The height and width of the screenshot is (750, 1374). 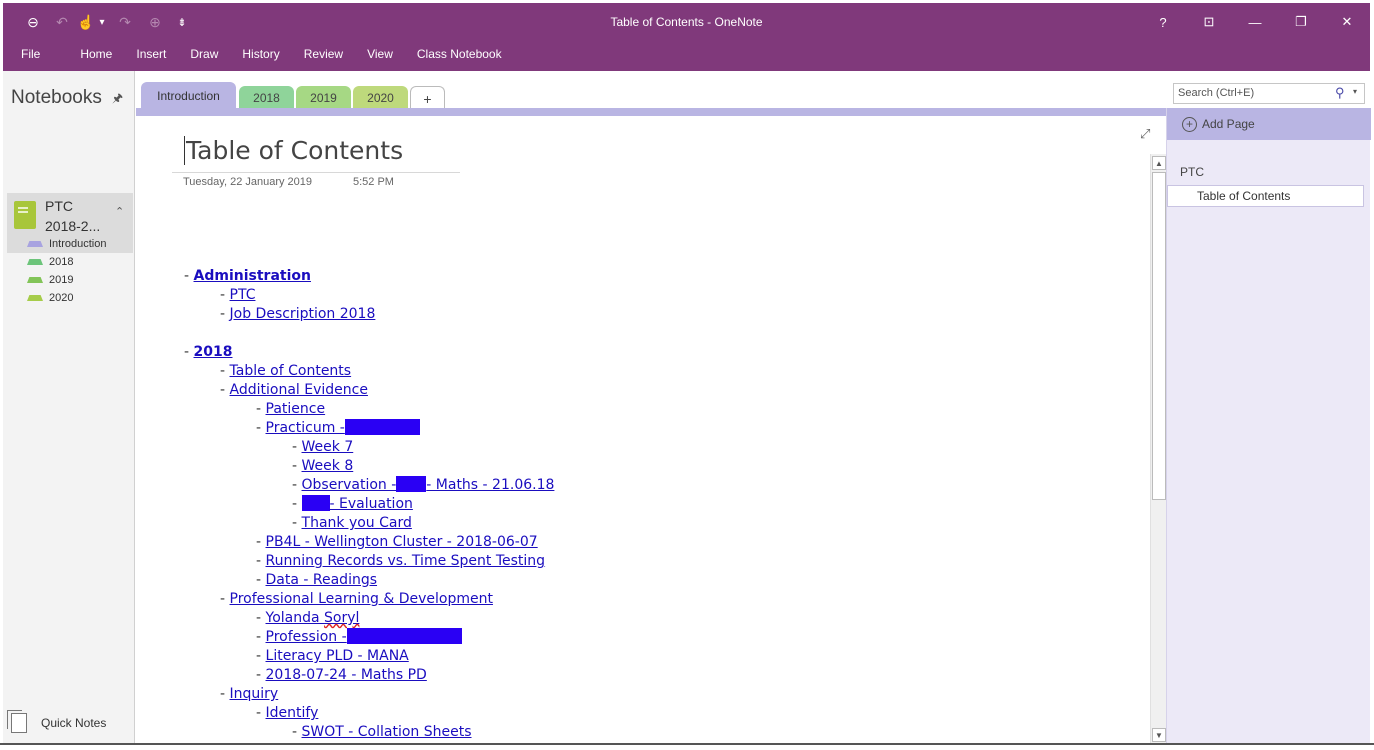 I want to click on toc-entry: - SWOT - Collation Sheets, so click(x=382, y=732).